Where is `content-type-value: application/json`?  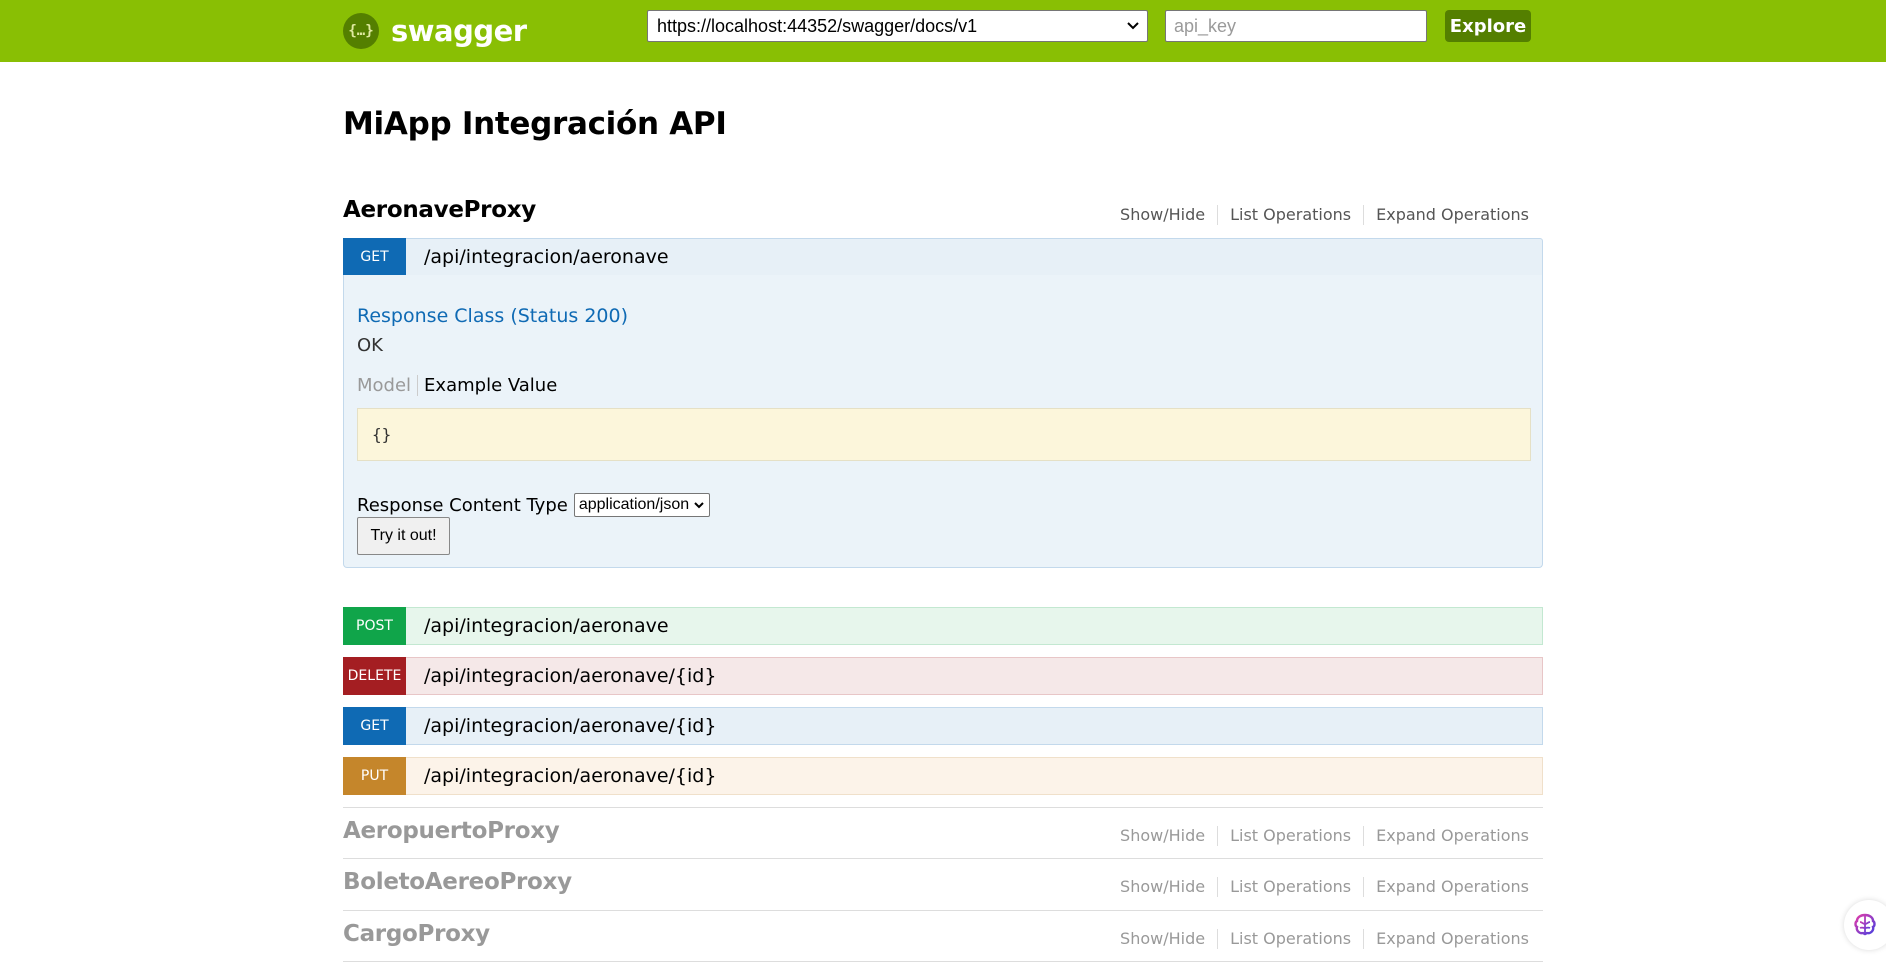 content-type-value: application/json is located at coordinates (634, 504).